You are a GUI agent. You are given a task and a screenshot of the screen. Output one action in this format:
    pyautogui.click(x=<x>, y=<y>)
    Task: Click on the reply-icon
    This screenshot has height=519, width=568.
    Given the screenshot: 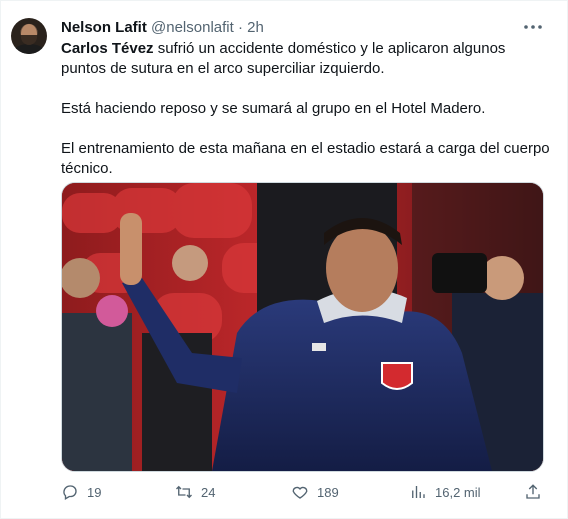 What is the action you would take?
    pyautogui.click(x=70, y=492)
    